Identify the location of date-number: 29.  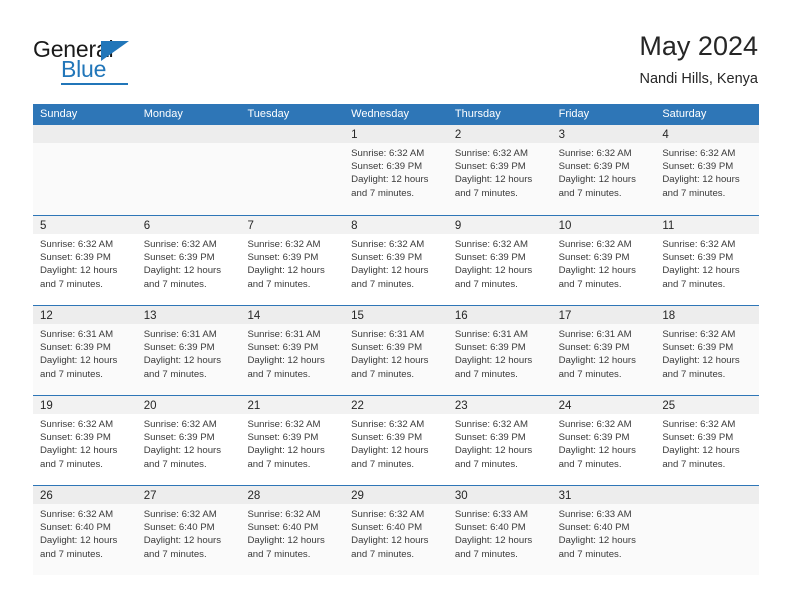
(357, 496).